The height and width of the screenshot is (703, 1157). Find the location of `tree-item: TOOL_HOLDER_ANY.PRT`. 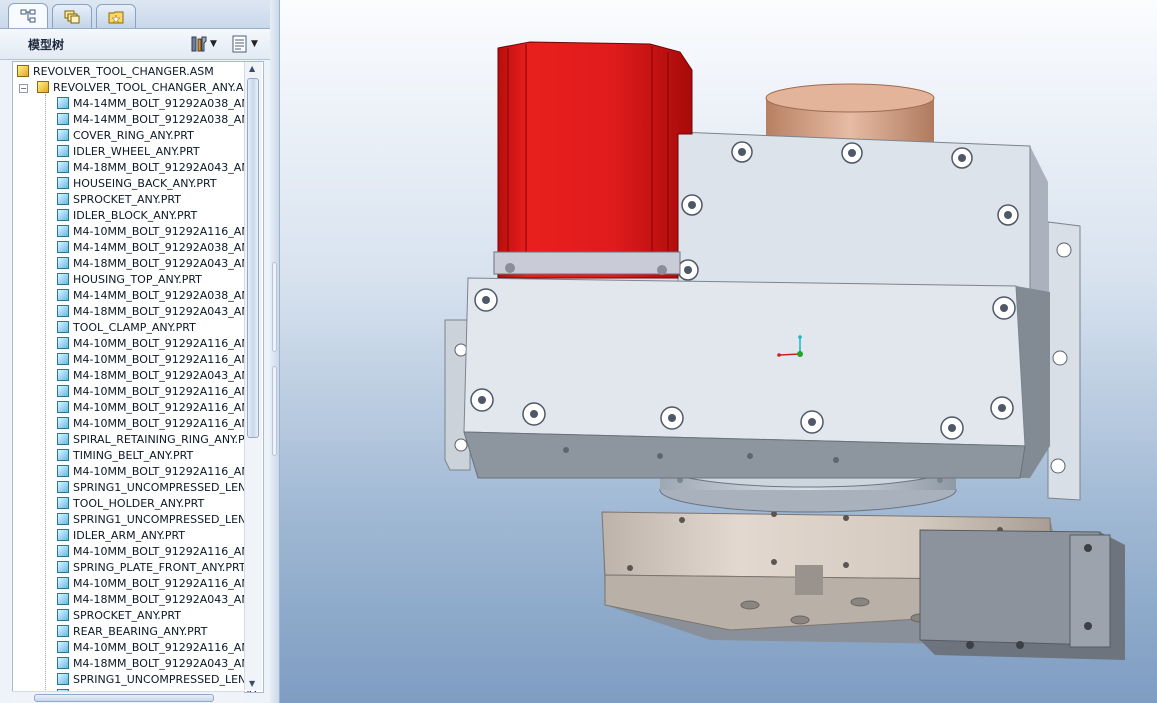

tree-item: TOOL_HOLDER_ANY.PRT is located at coordinates (130, 503).